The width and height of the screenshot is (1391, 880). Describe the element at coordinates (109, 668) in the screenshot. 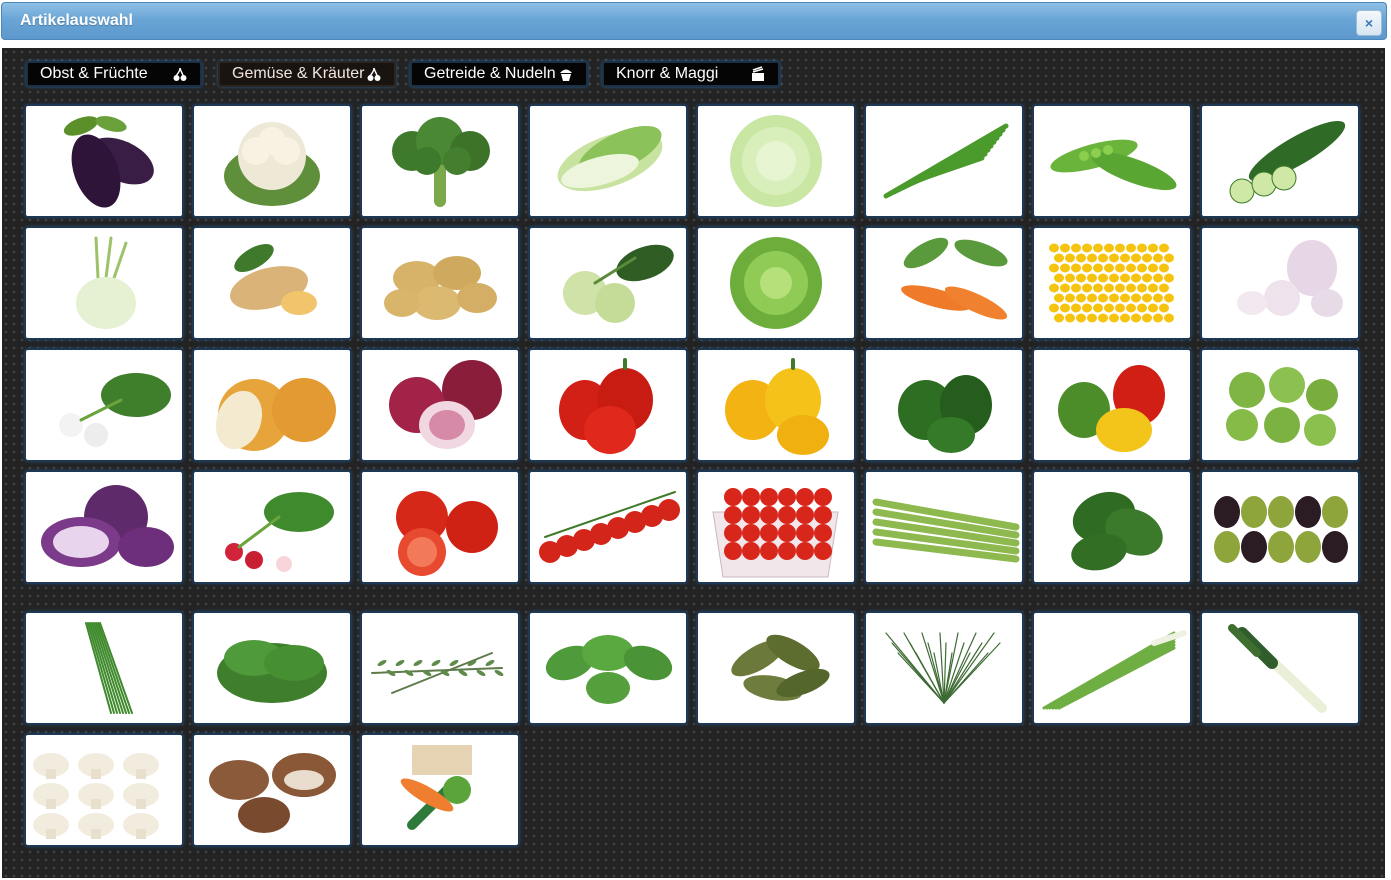

I see `chives-image` at that location.